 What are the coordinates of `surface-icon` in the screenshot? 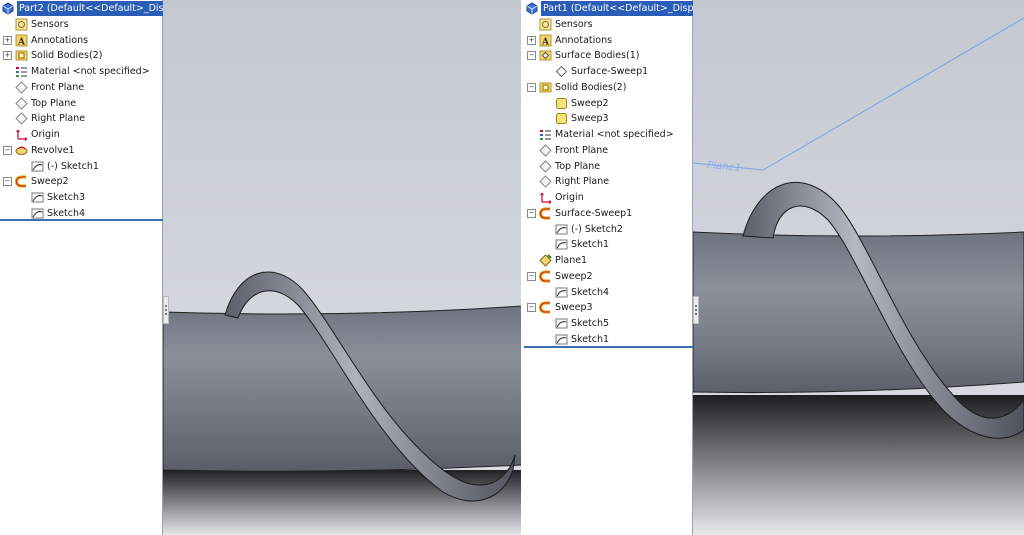 It's located at (561, 71).